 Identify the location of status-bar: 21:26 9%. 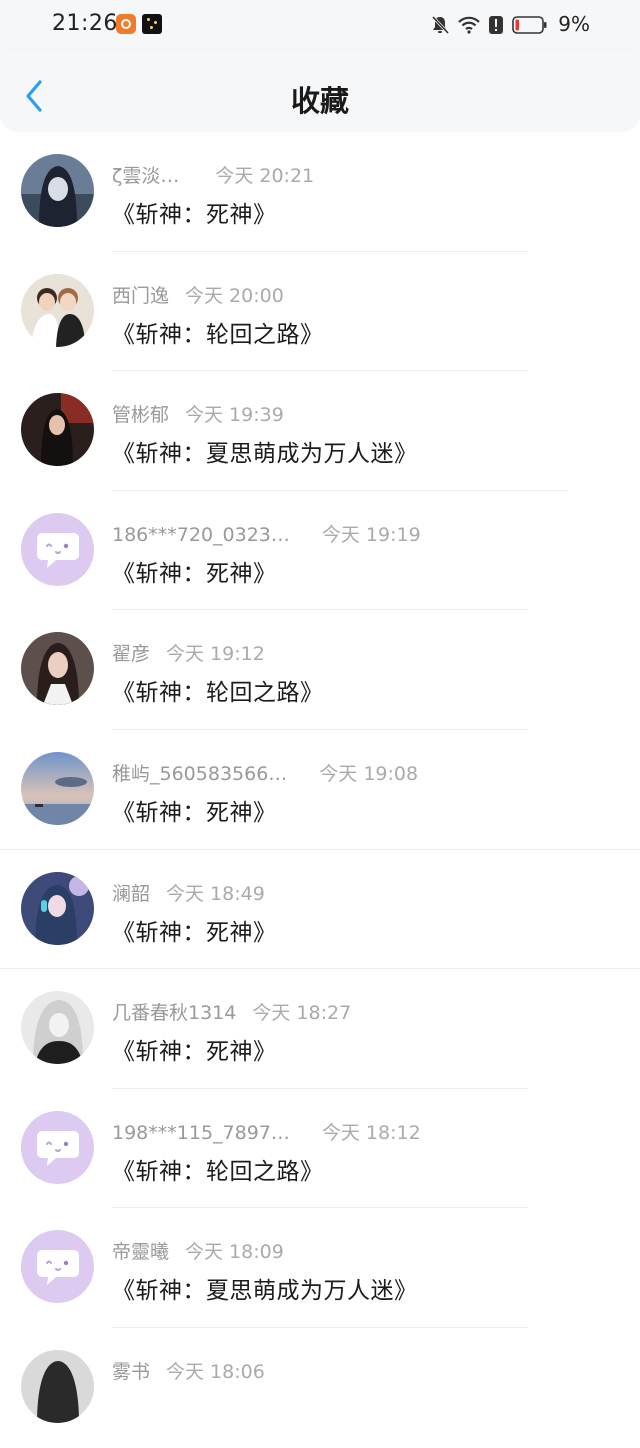
(320, 25).